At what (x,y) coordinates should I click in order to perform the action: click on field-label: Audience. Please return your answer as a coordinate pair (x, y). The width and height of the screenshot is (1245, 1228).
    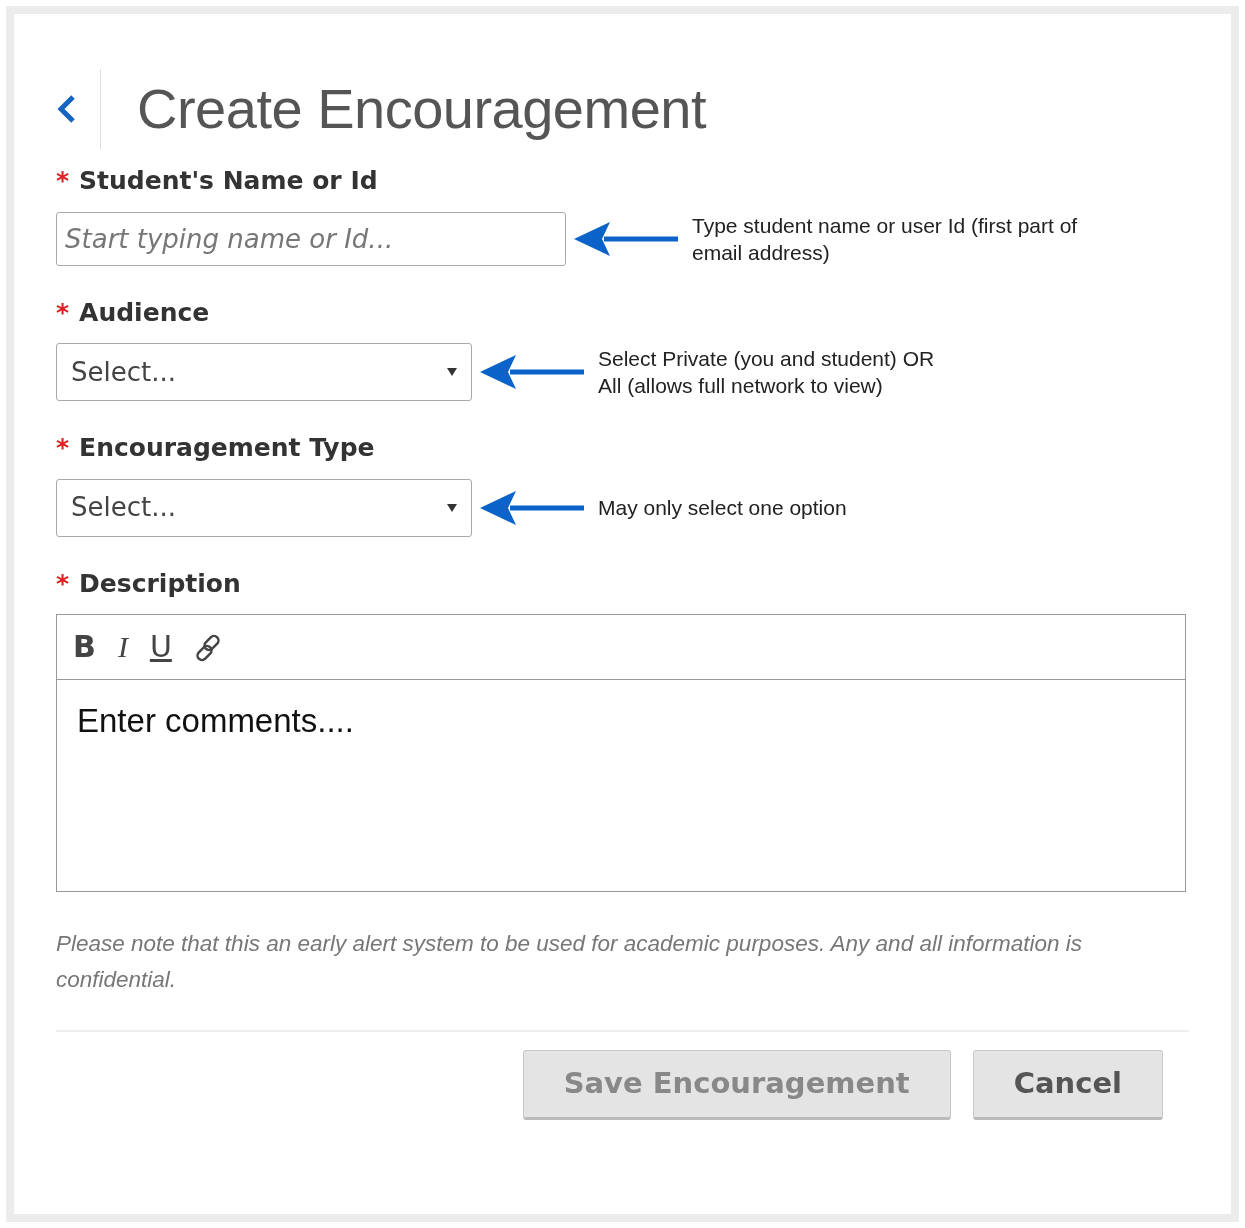
    Looking at the image, I should click on (144, 312).